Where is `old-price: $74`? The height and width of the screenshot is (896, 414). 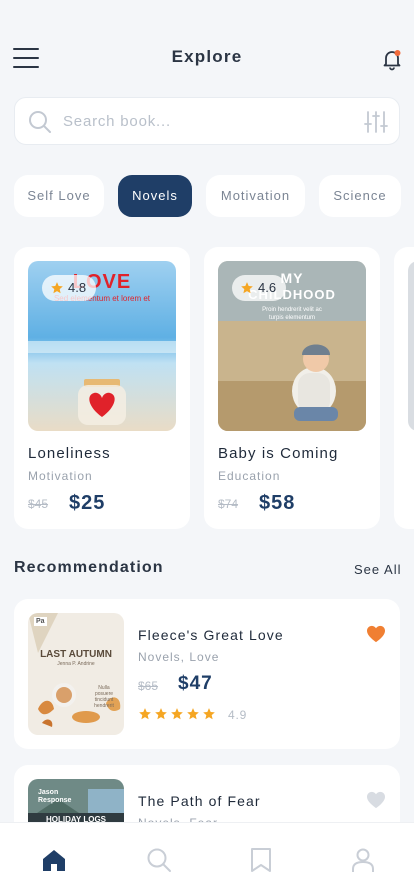 old-price: $74 is located at coordinates (228, 504).